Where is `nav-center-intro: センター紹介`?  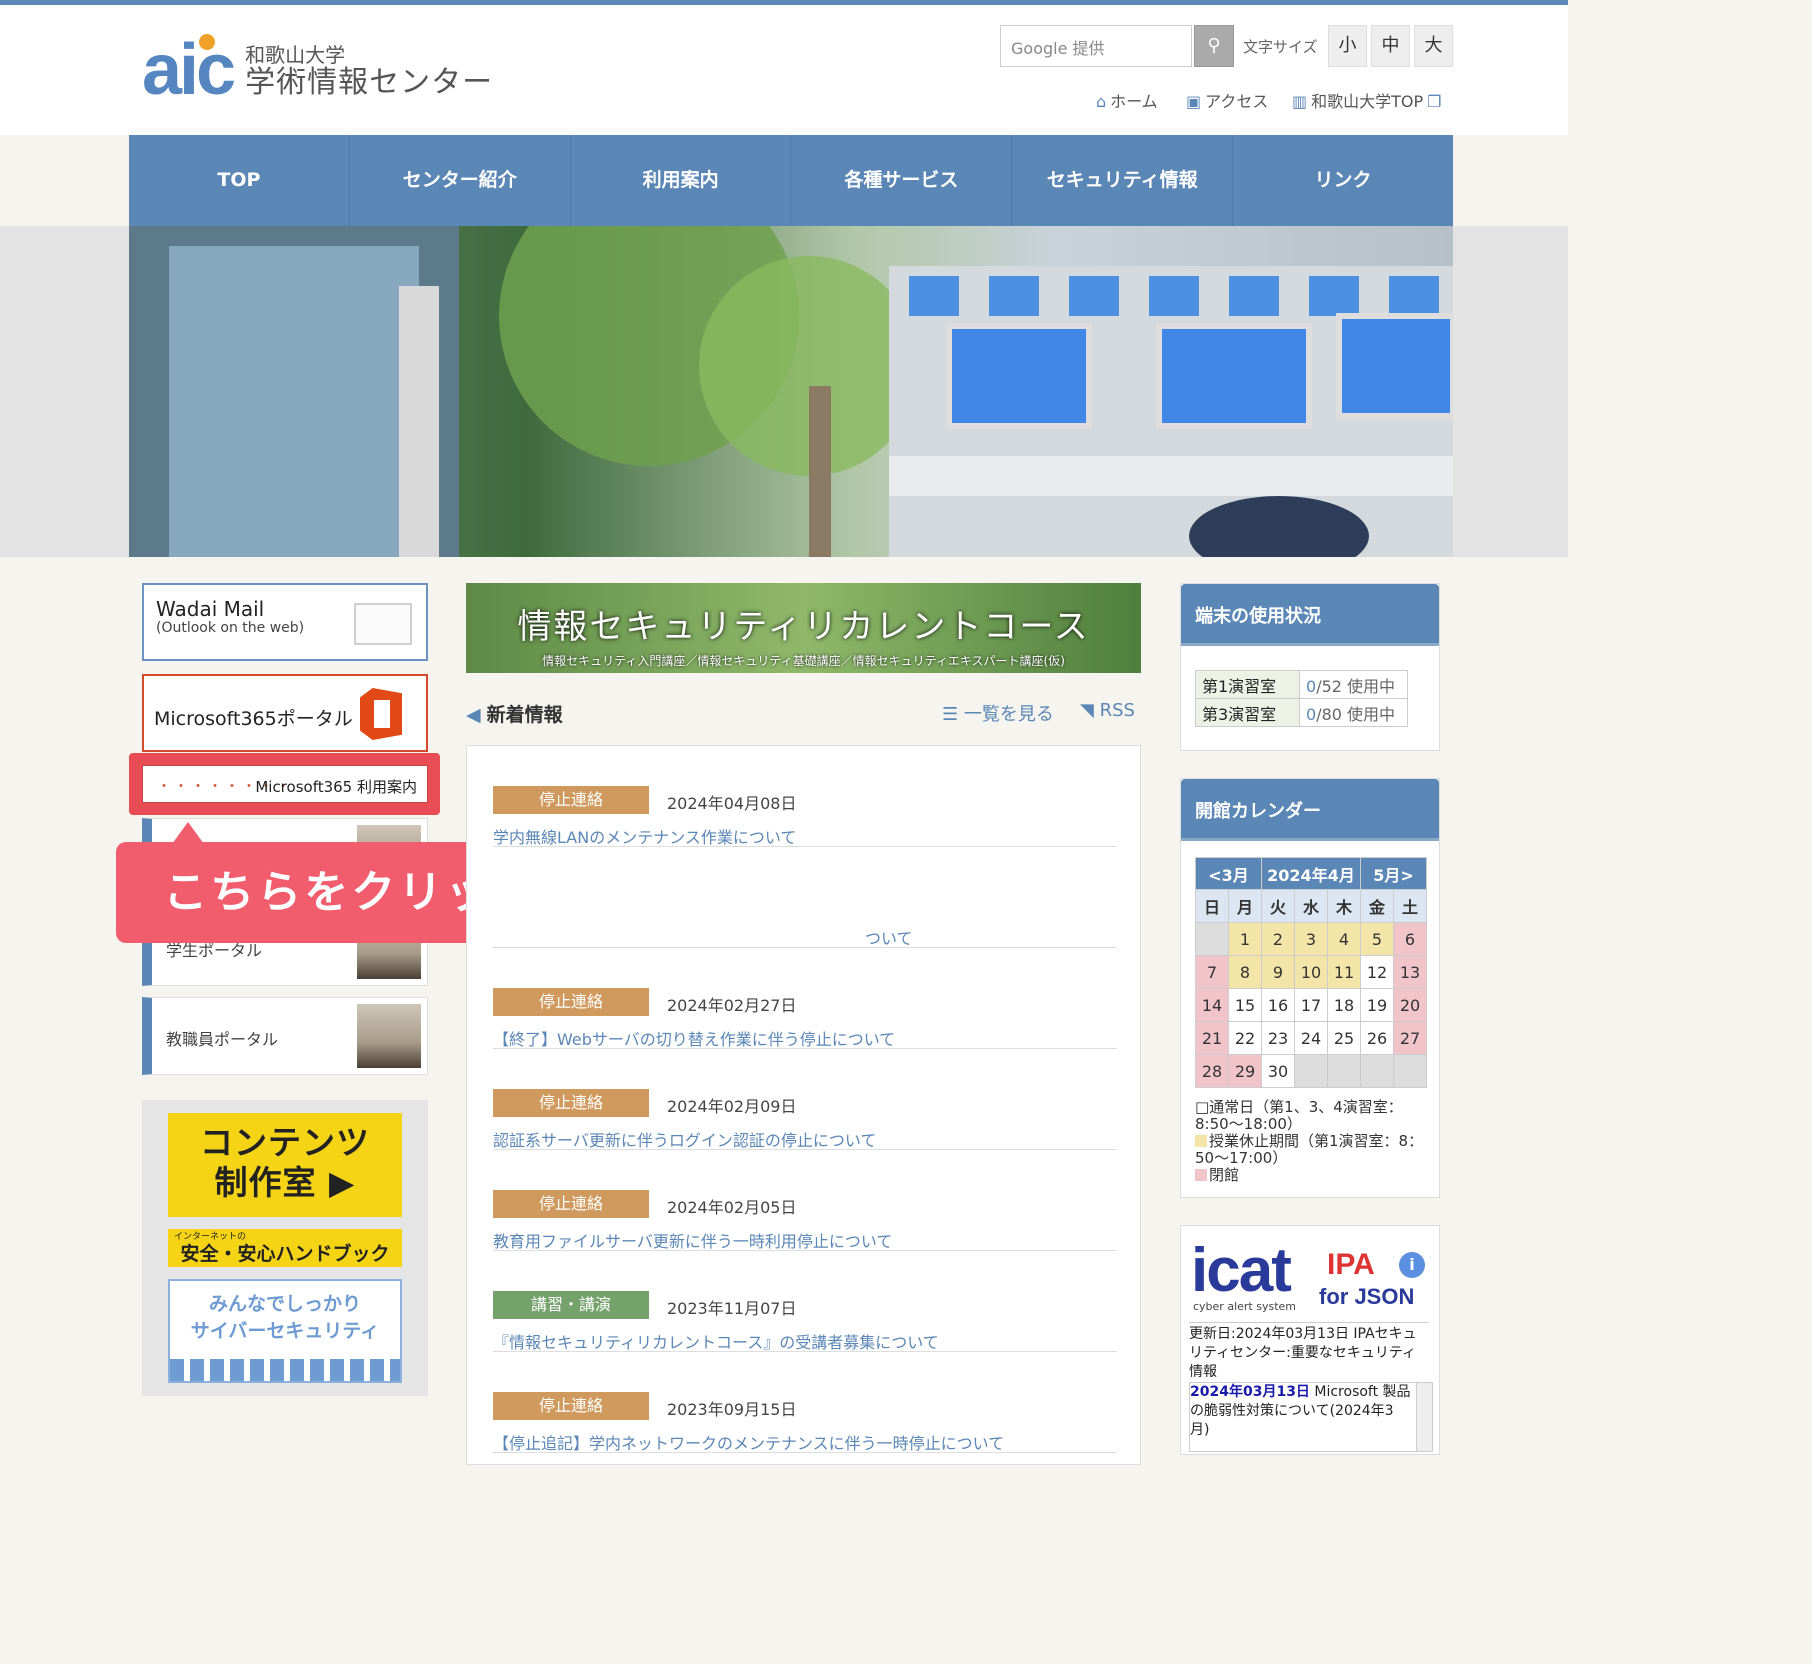
nav-center-intro: センター紹介 is located at coordinates (460, 180).